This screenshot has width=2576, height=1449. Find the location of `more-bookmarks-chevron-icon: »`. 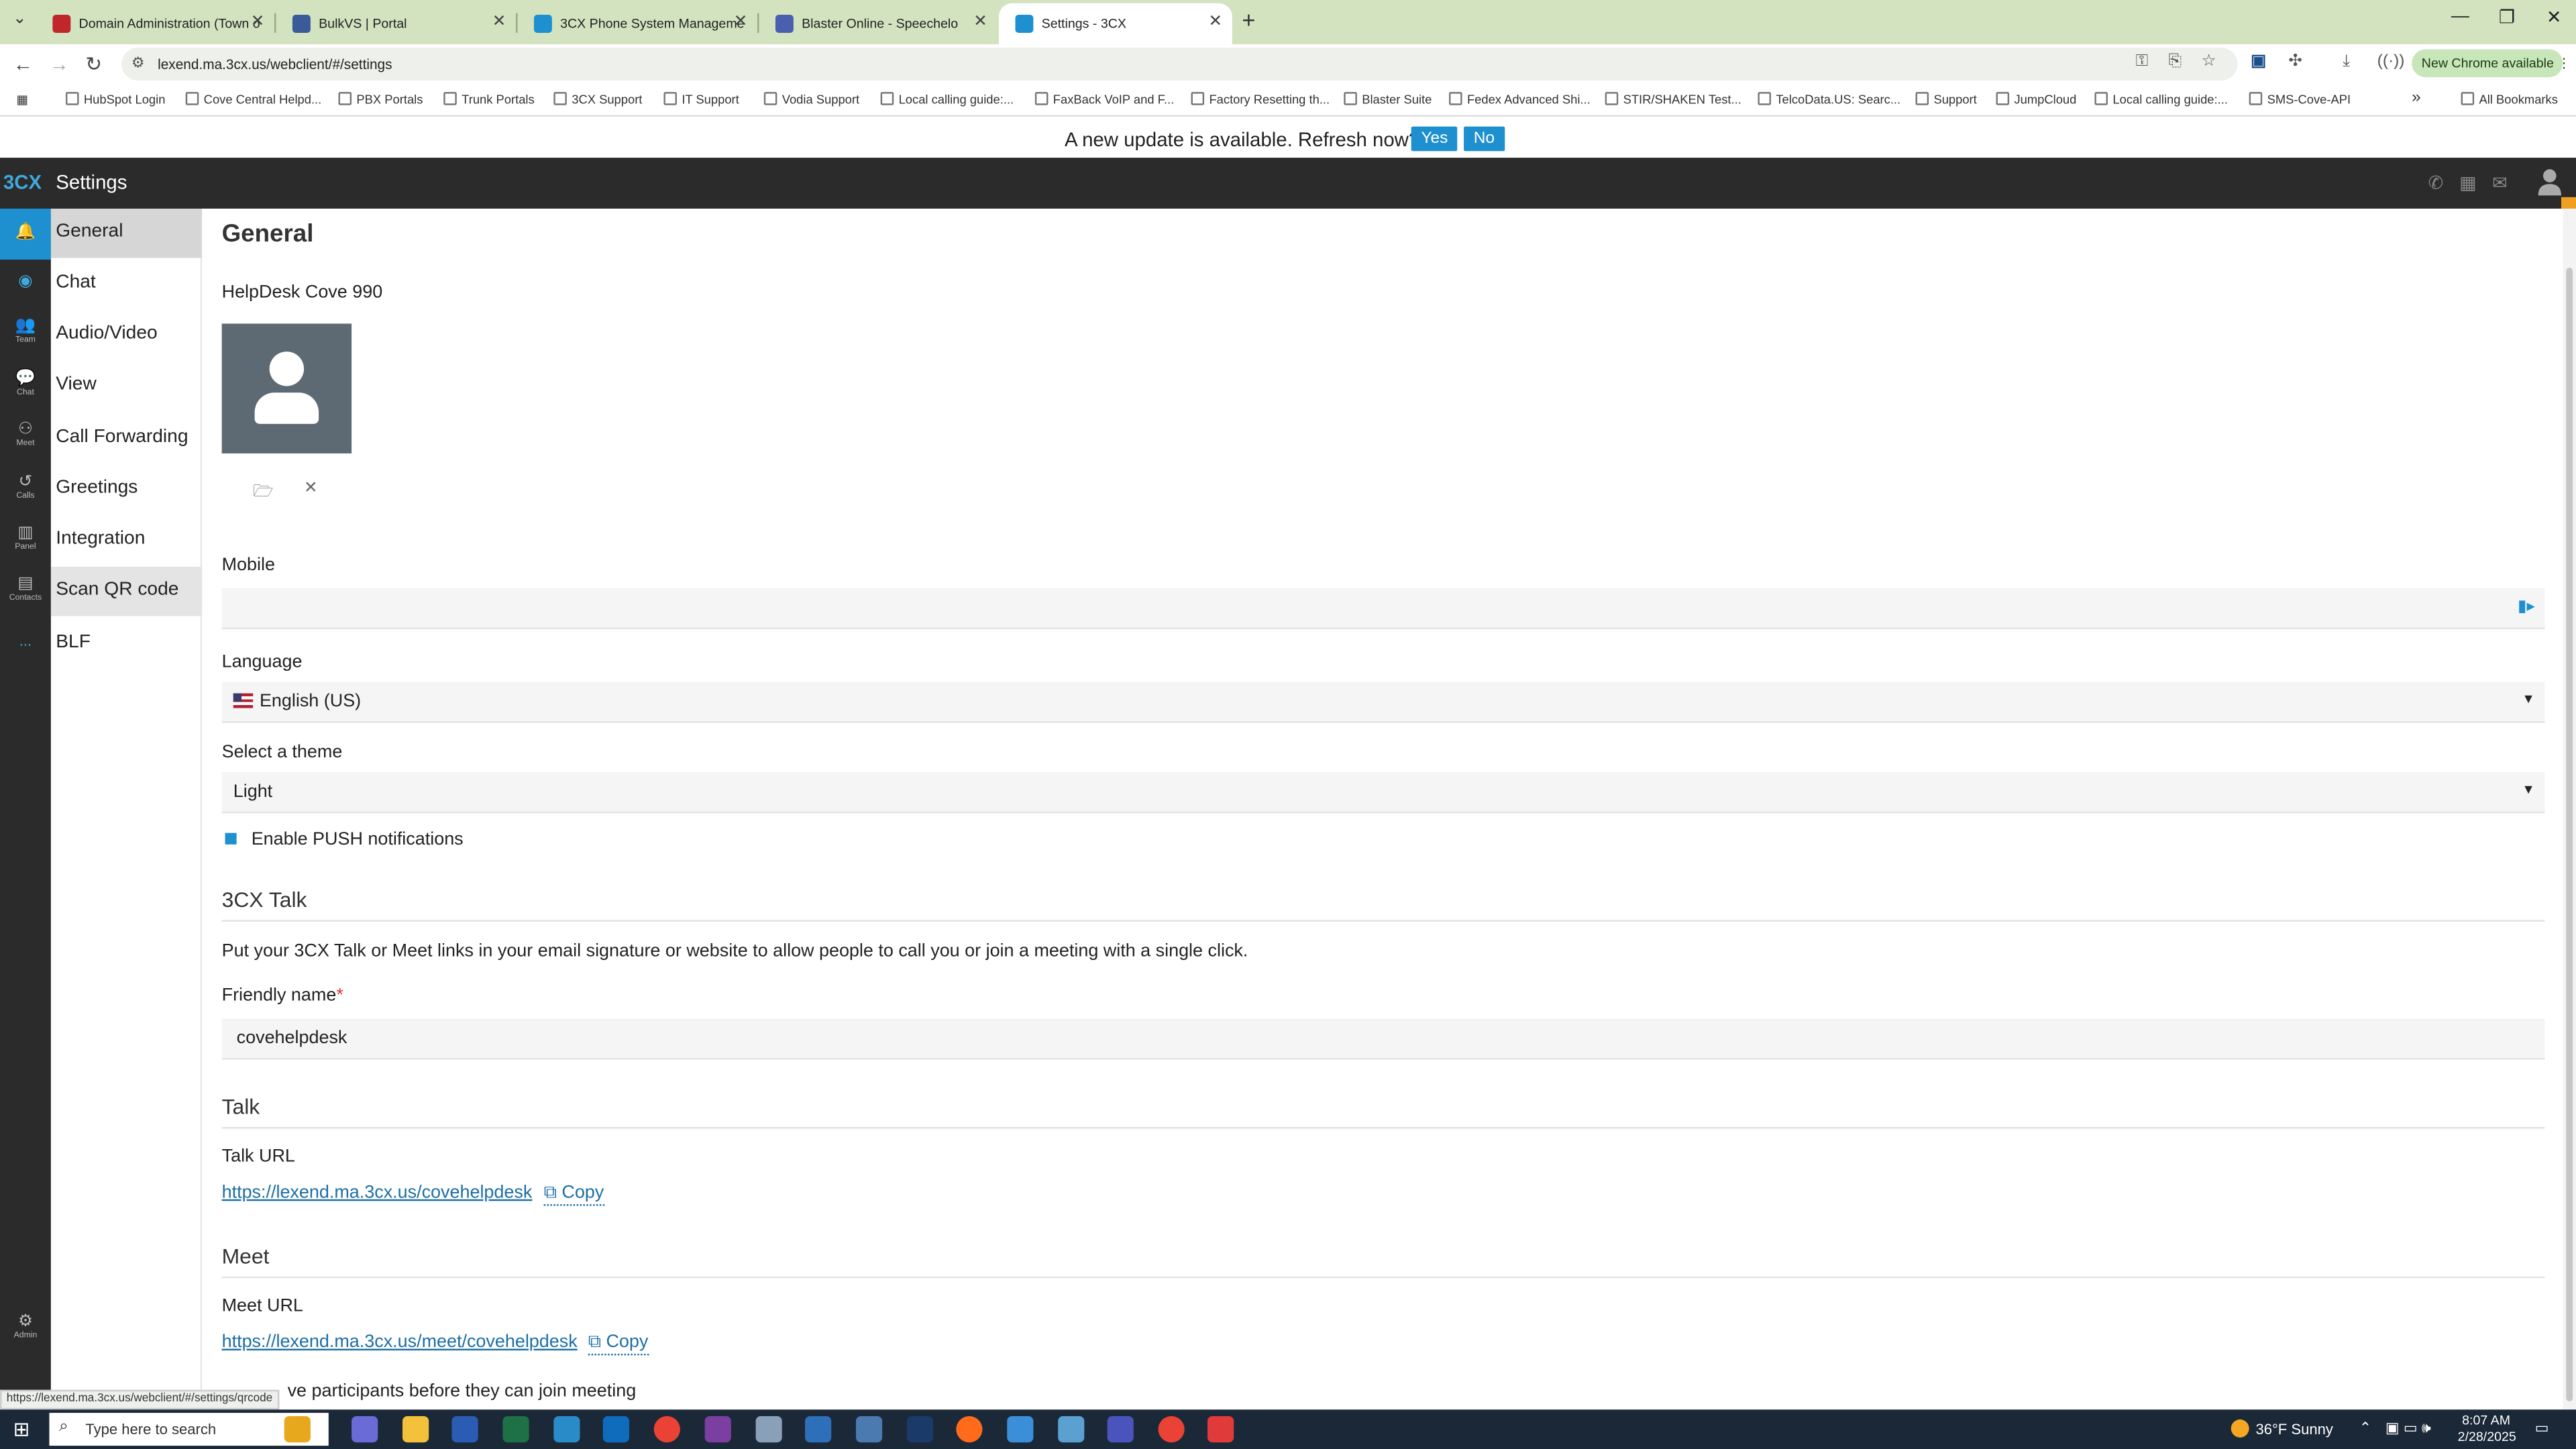

more-bookmarks-chevron-icon: » is located at coordinates (2416, 98).